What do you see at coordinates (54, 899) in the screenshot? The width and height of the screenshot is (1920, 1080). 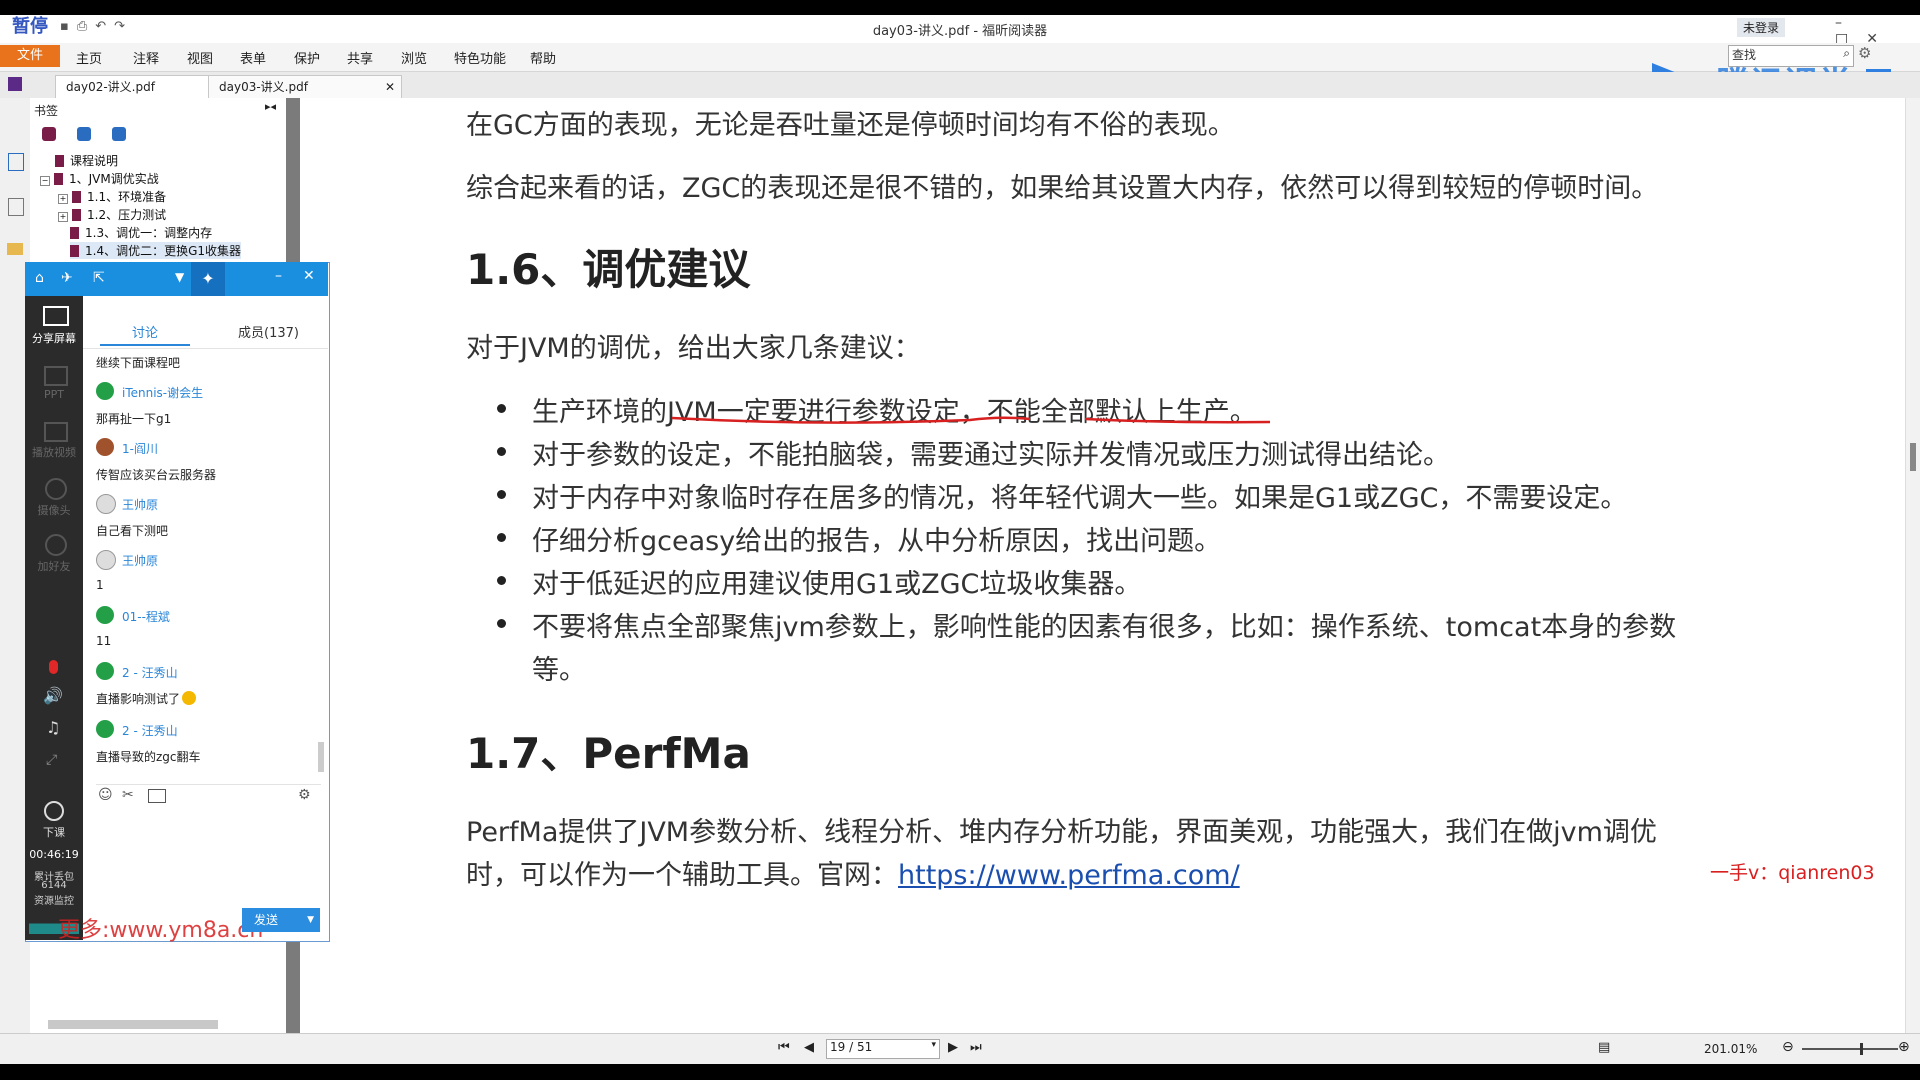 I see `resource-monitor: 资源监控` at bounding box center [54, 899].